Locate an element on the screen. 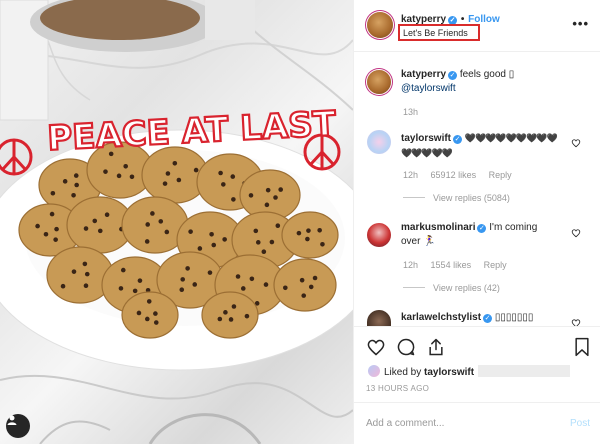  comment-text: feels good ▯ is located at coordinates (487, 74).